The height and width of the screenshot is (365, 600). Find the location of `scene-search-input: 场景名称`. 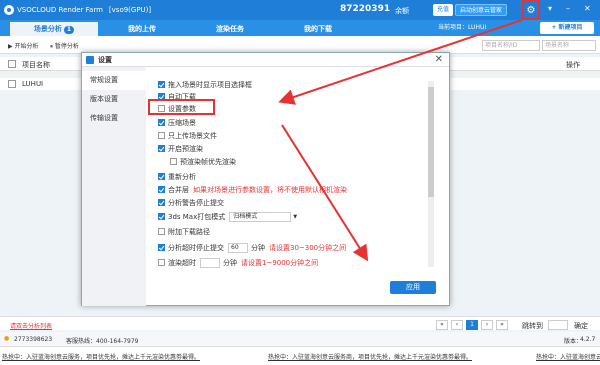

scene-search-input: 场景名称 is located at coordinates (569, 45).